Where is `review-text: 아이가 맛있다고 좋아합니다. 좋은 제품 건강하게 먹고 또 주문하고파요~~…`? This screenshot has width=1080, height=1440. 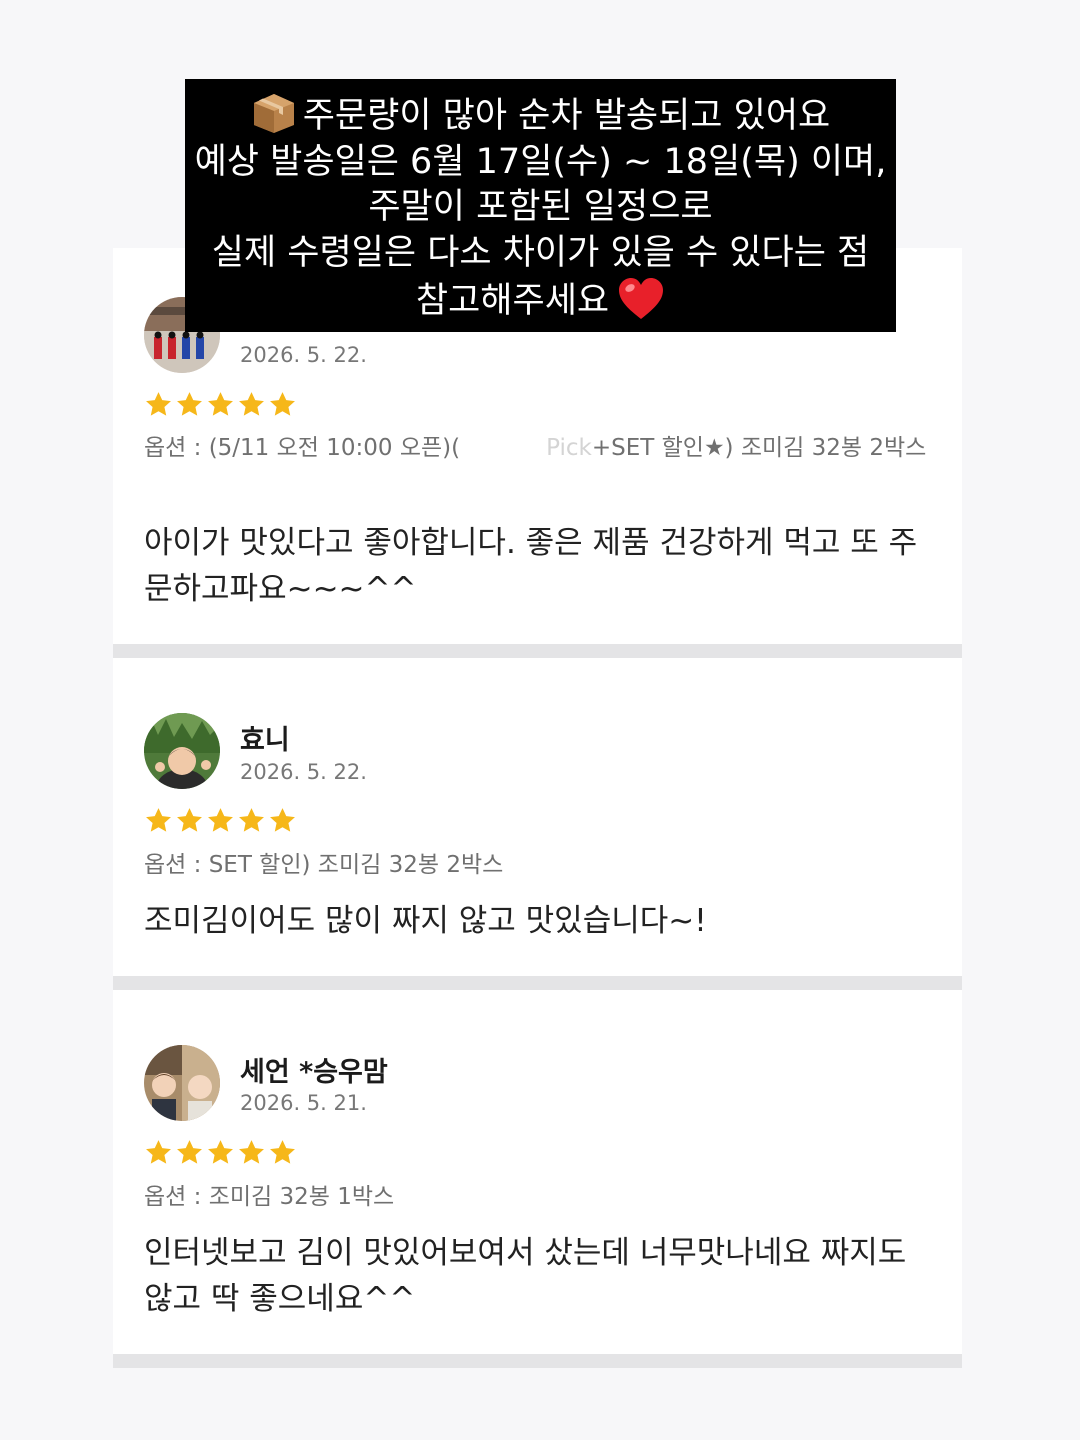
review-text: 아이가 맛있다고 좋아합니다. 좋은 제품 건강하게 먹고 또 주문하고파요~~… is located at coordinates (531, 566).